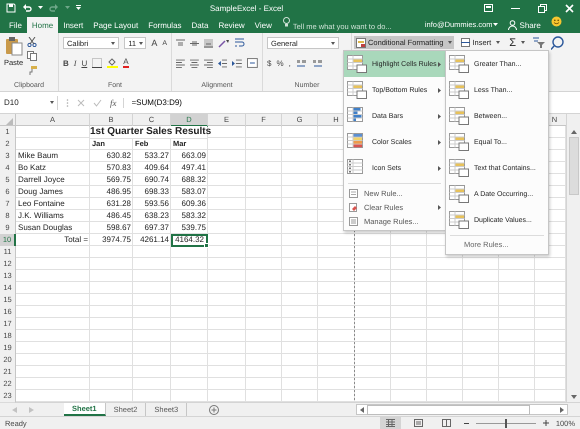 Image resolution: width=580 pixels, height=429 pixels. I want to click on ribbon-tab: Review, so click(231, 25).